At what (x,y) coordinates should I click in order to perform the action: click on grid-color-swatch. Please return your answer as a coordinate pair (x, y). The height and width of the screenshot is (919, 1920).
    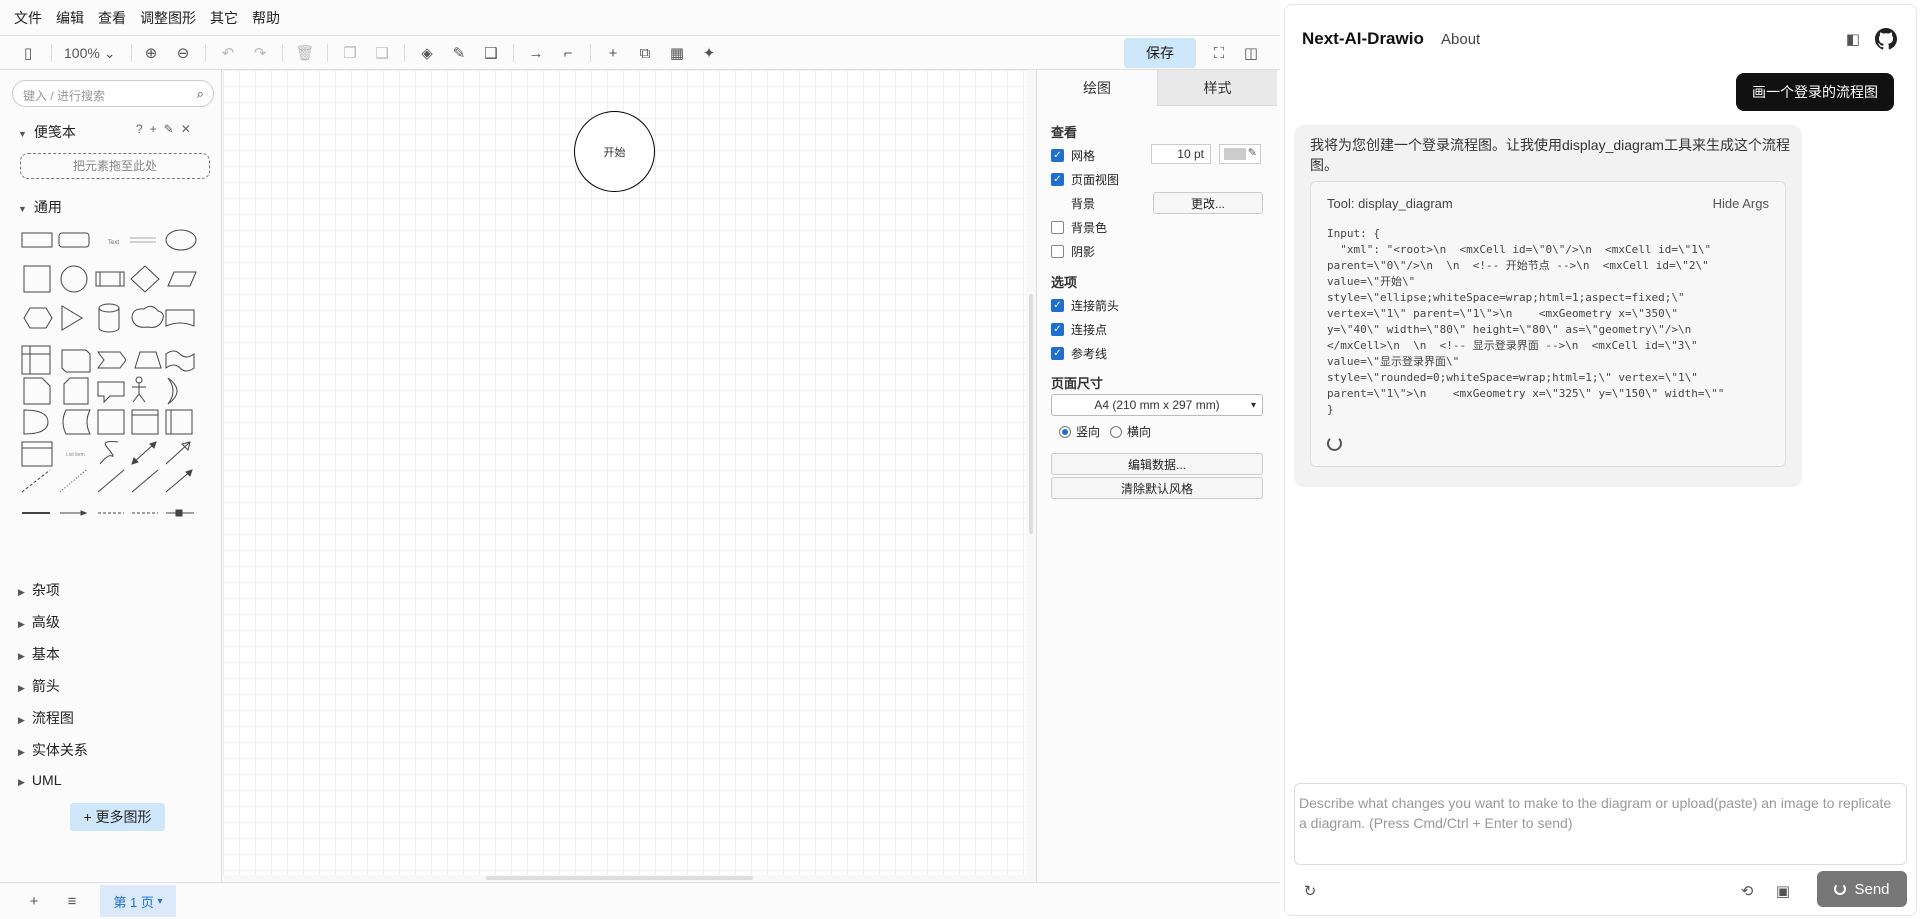
    Looking at the image, I should click on (1235, 154).